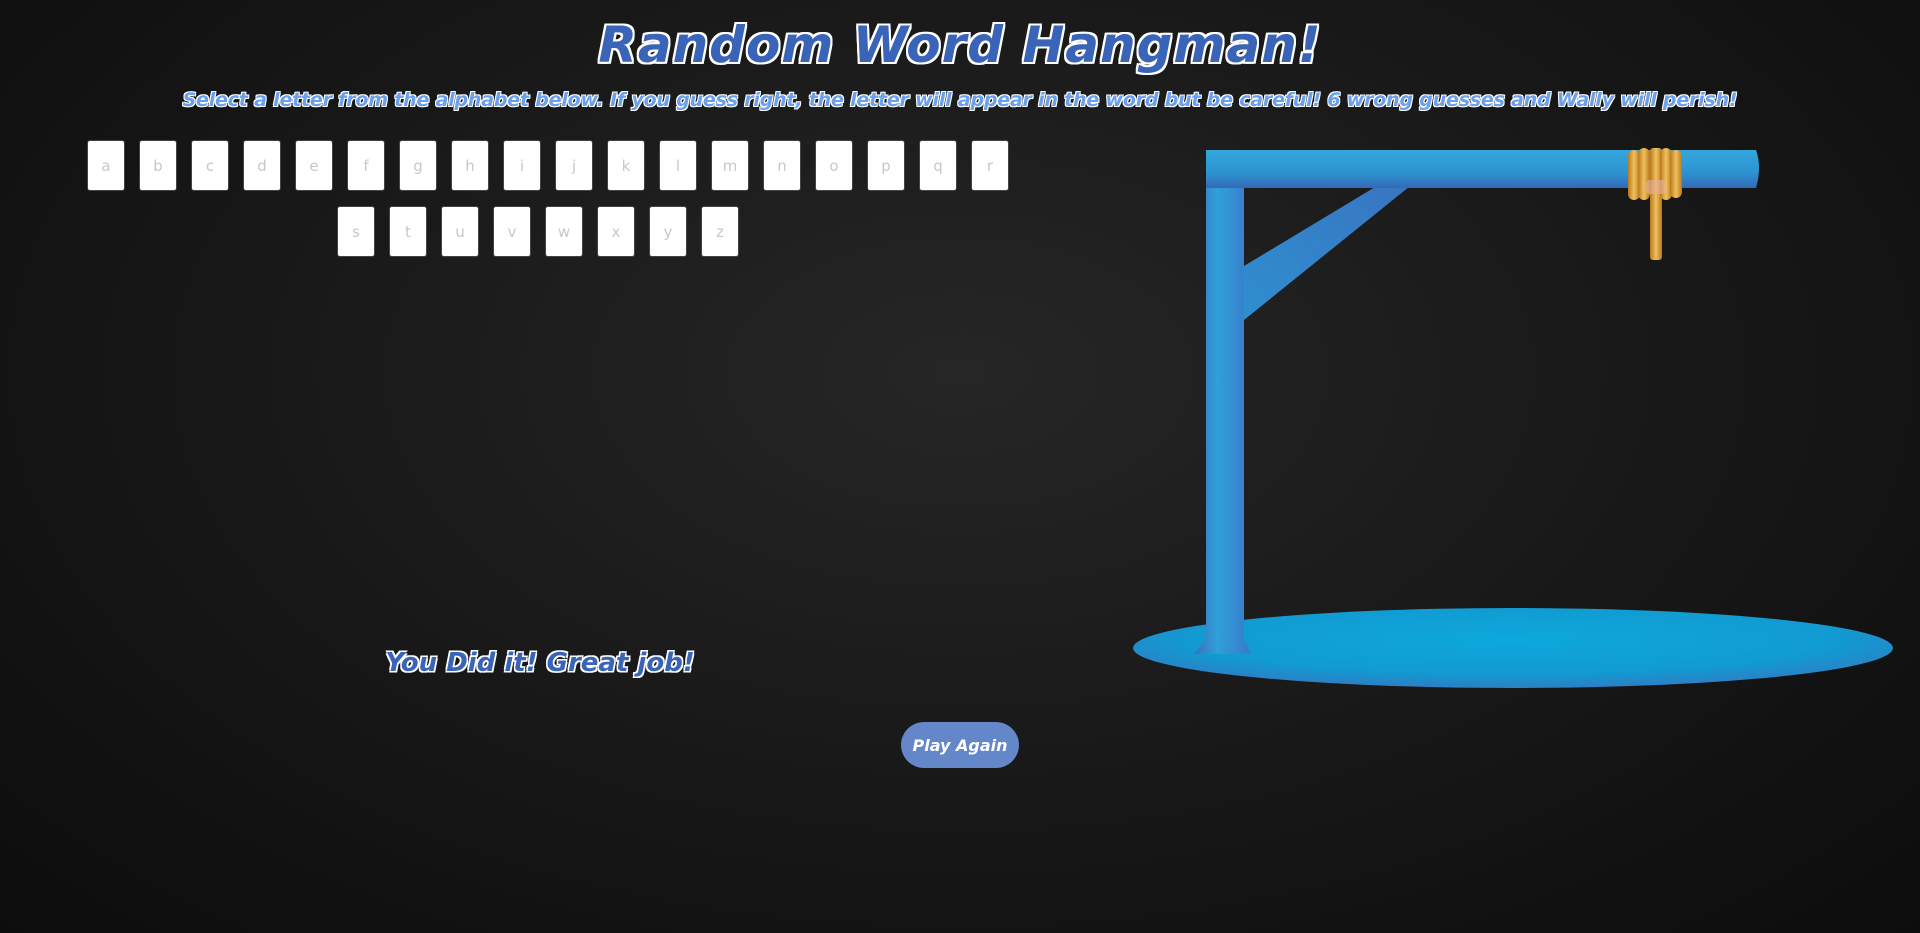 The height and width of the screenshot is (933, 1920). What do you see at coordinates (1223, 402) in the screenshot?
I see `gallows-post` at bounding box center [1223, 402].